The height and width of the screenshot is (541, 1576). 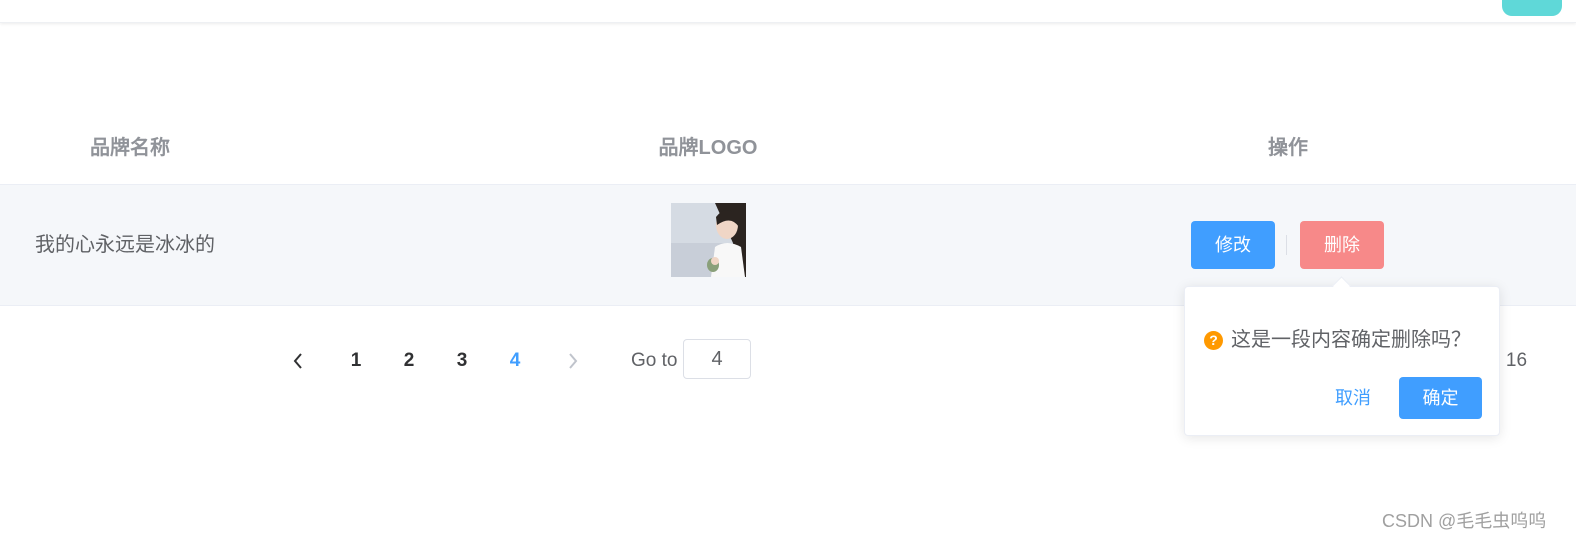 I want to click on top-bar, so click(x=788, y=11).